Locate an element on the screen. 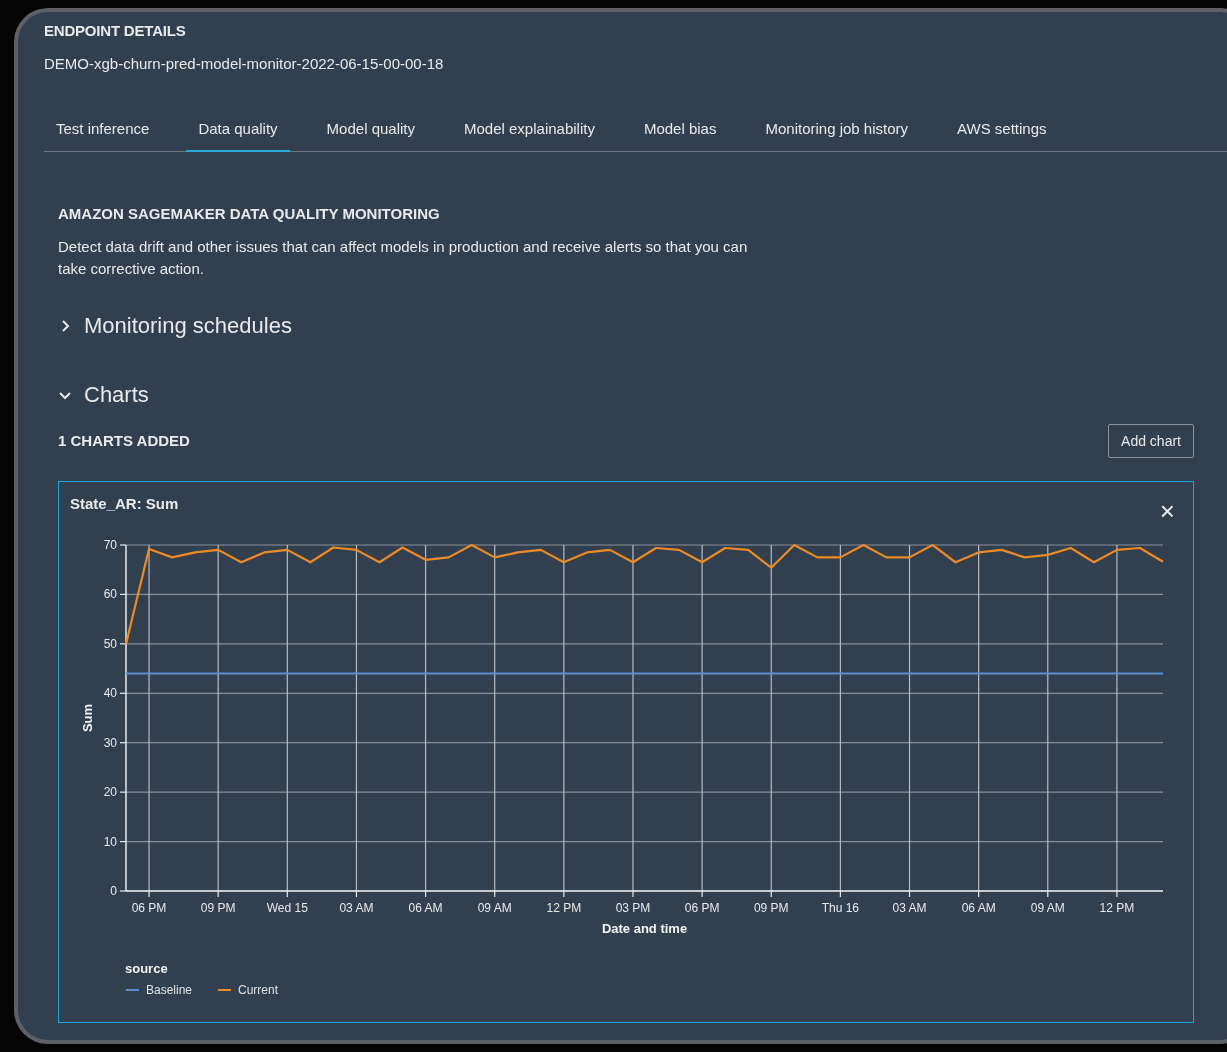  add-chart-button: Add chart is located at coordinates (1151, 440).